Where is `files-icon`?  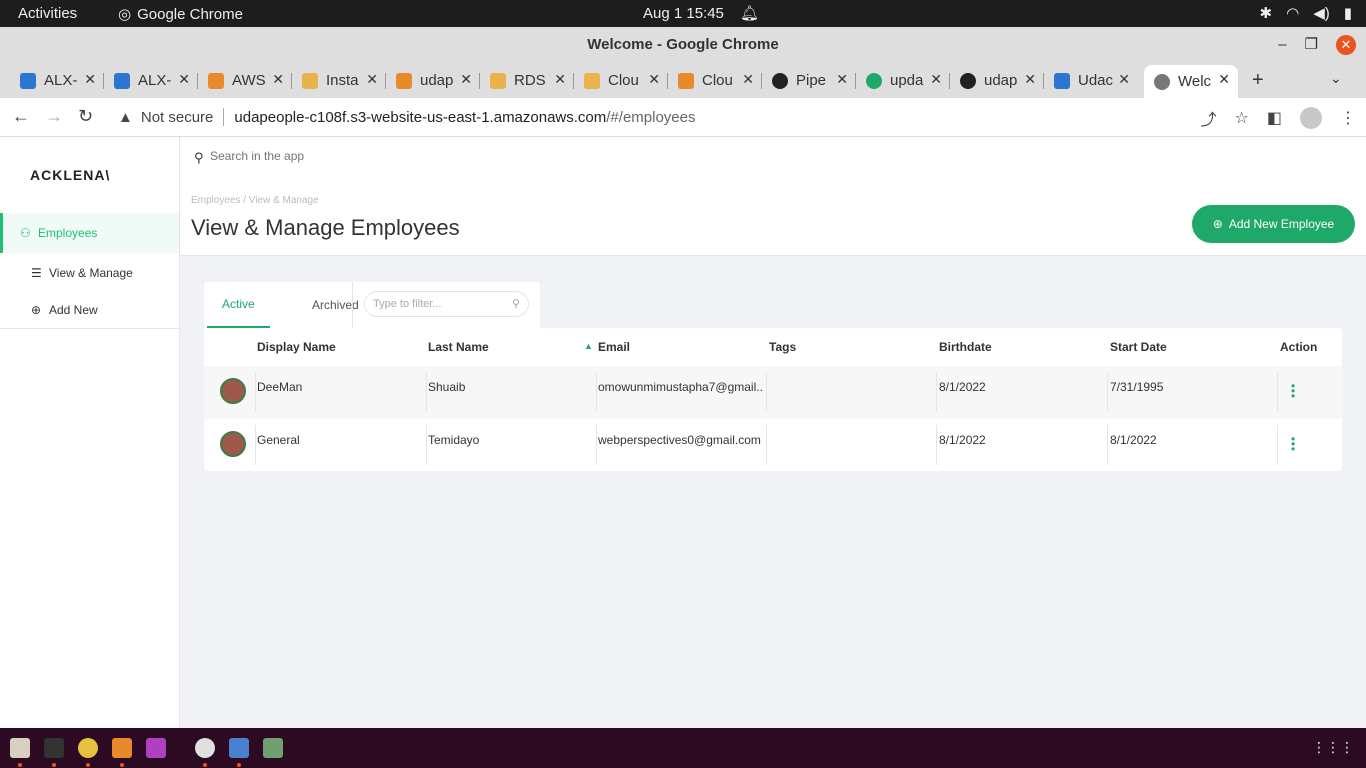
files-icon is located at coordinates (20, 748).